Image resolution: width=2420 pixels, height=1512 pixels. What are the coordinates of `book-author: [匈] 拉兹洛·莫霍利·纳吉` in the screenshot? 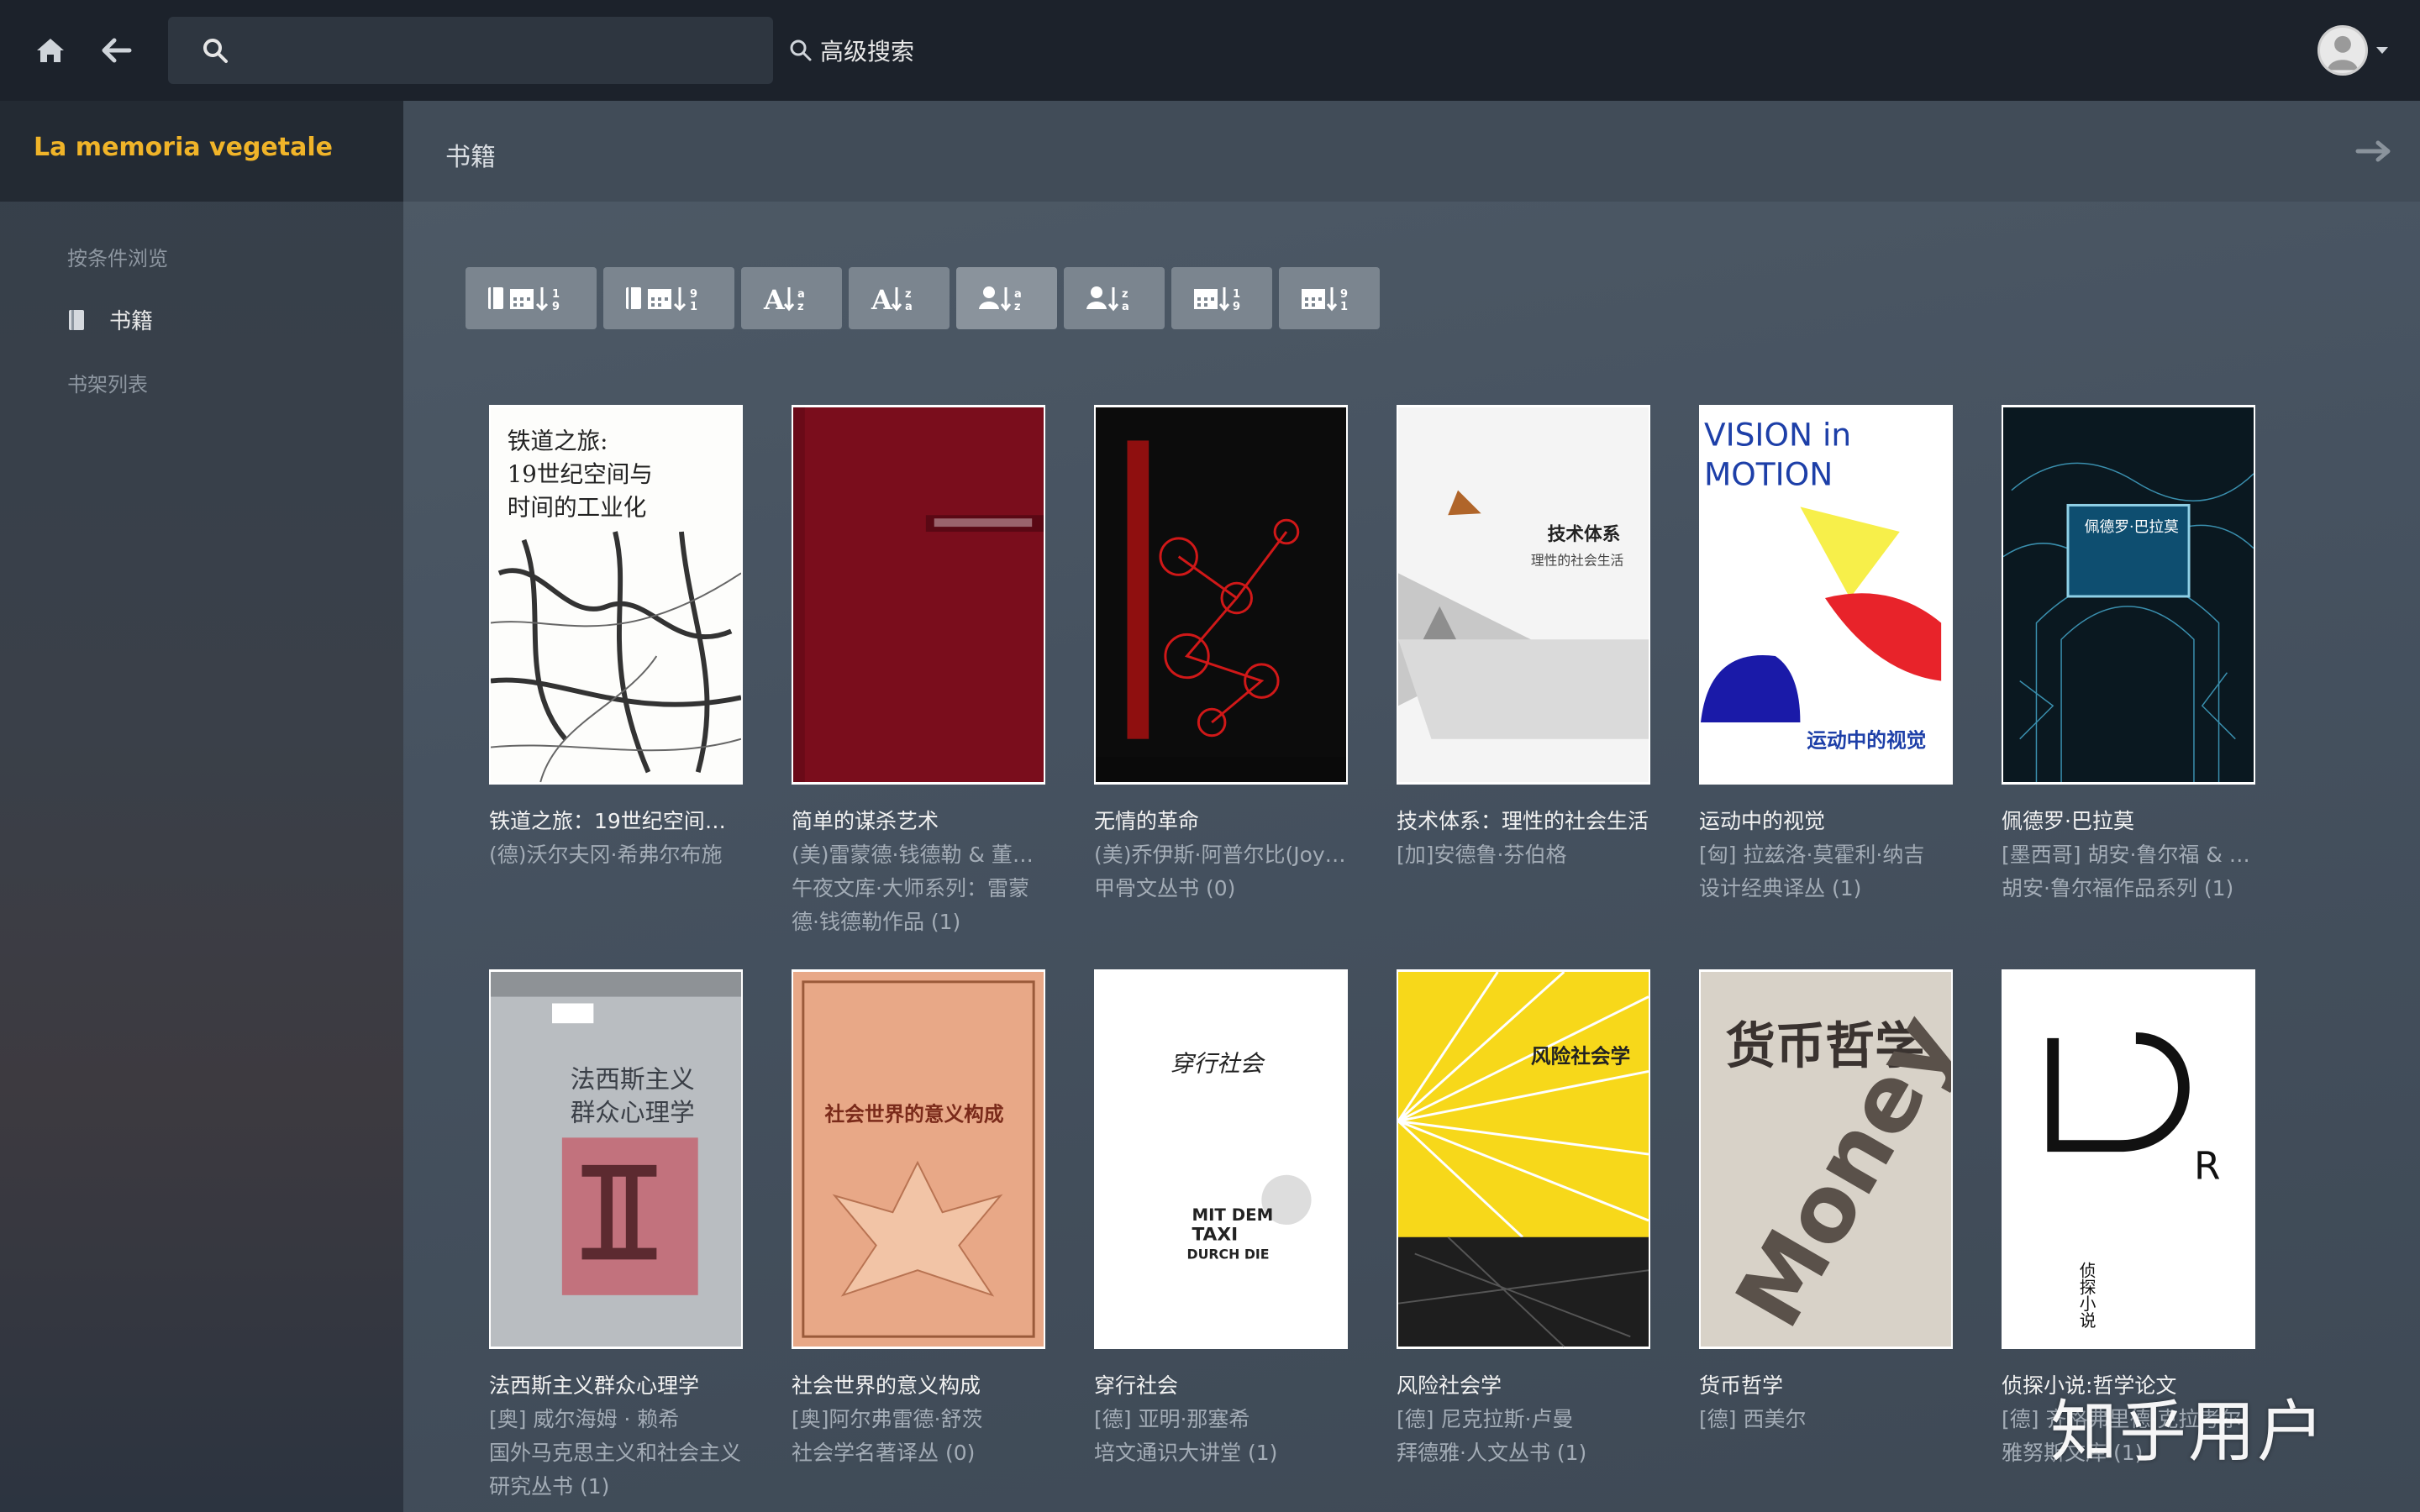 It's located at (1826, 855).